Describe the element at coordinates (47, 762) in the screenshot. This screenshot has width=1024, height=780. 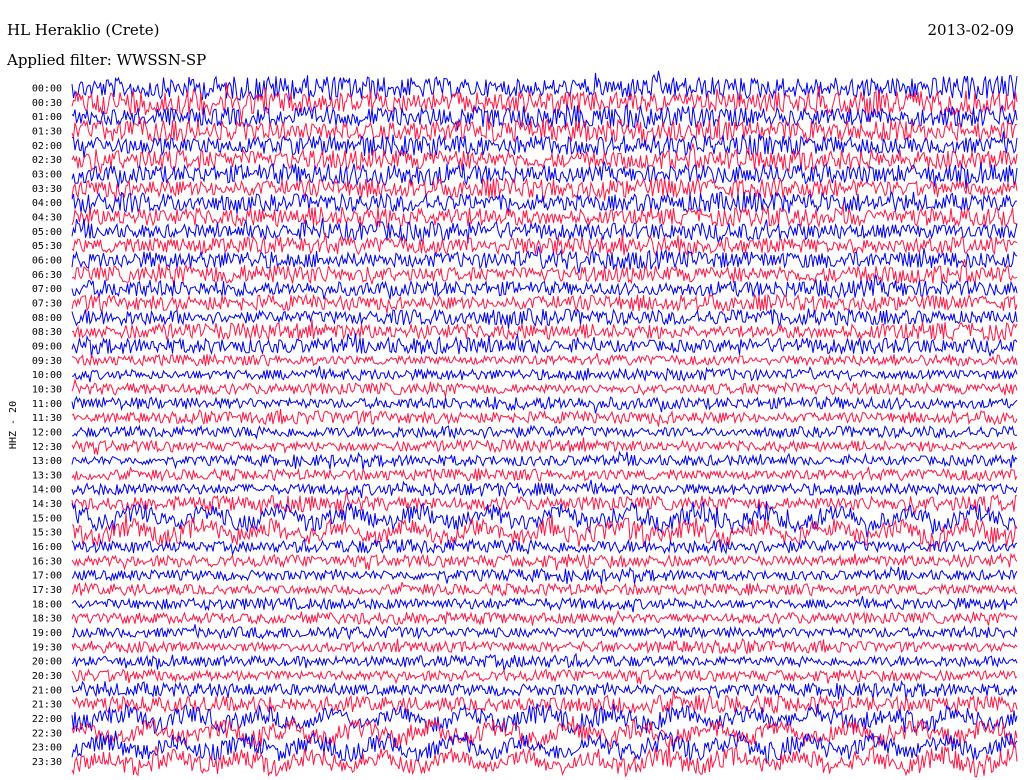
I see `time-tick-label: 23:30` at that location.